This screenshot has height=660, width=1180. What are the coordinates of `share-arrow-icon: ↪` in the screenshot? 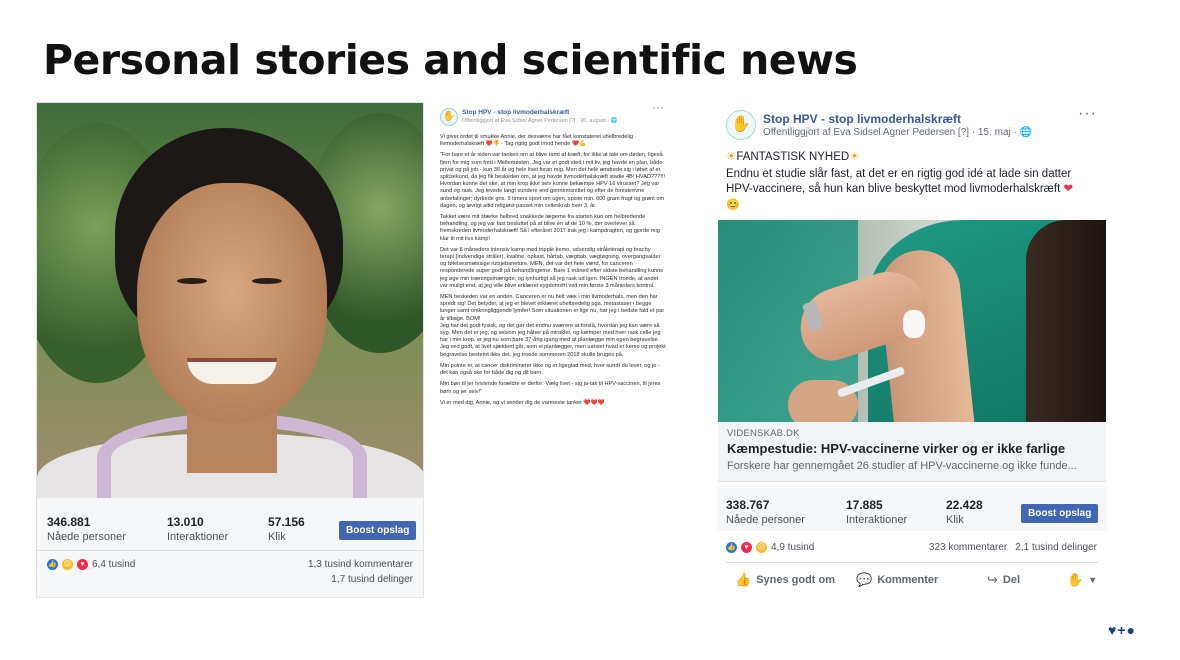 It's located at (992, 579).